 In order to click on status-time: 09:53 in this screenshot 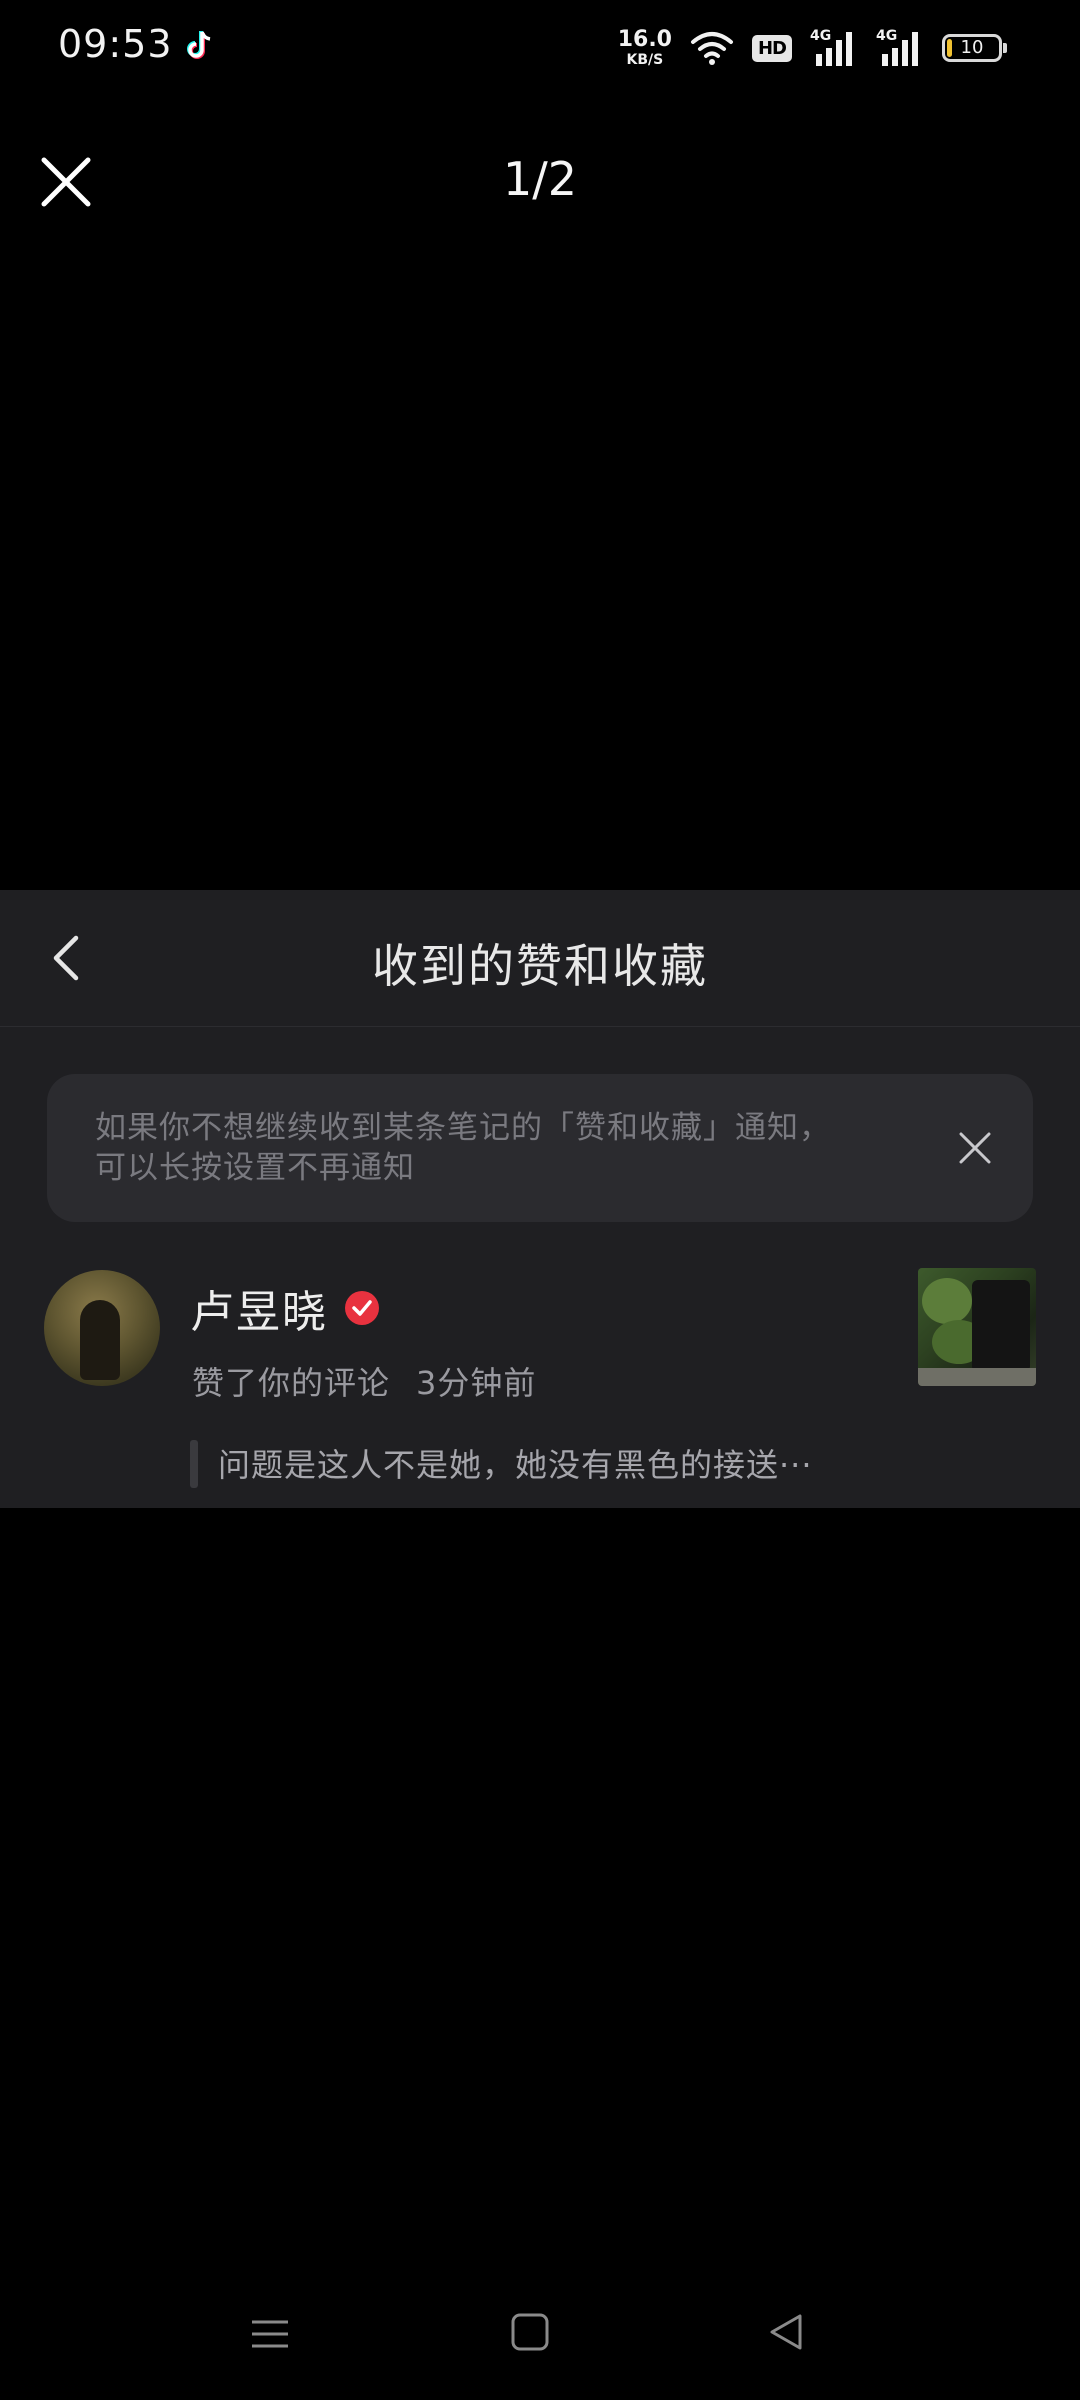, I will do `click(115, 44)`.